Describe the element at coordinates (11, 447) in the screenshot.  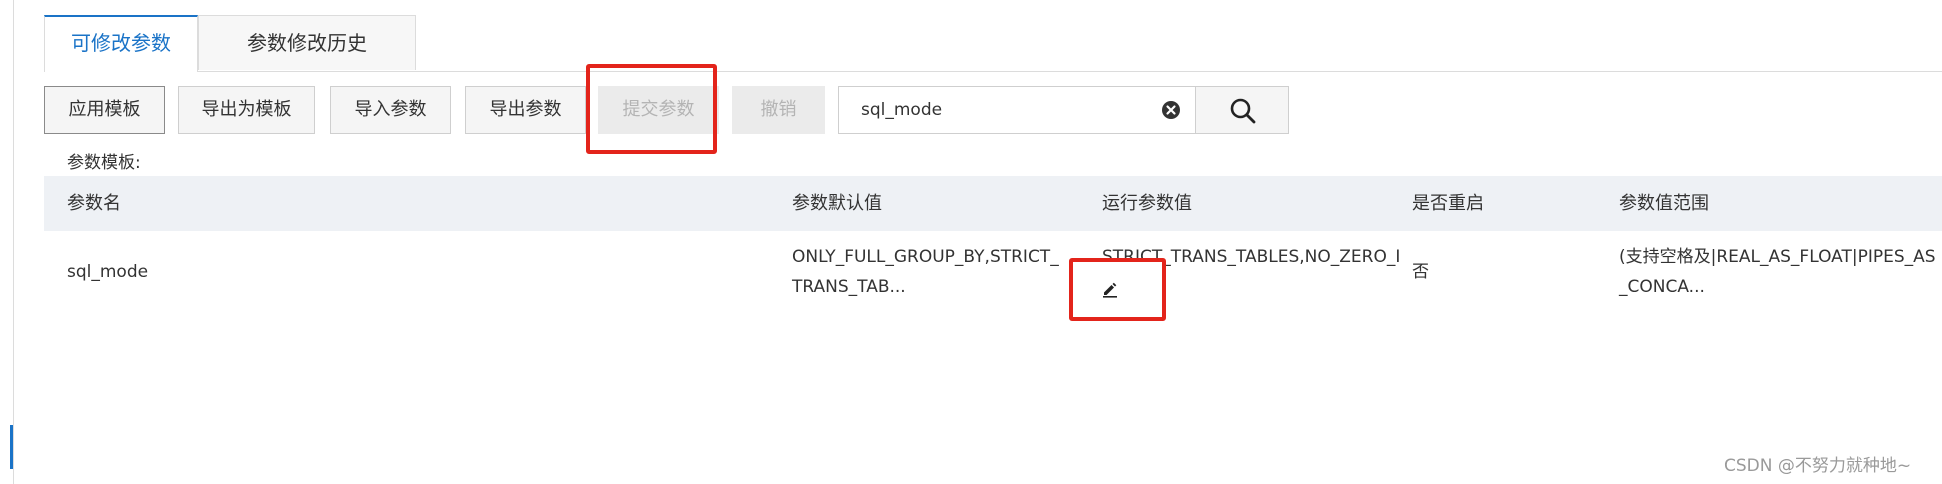
I see `left-accent-bar` at that location.